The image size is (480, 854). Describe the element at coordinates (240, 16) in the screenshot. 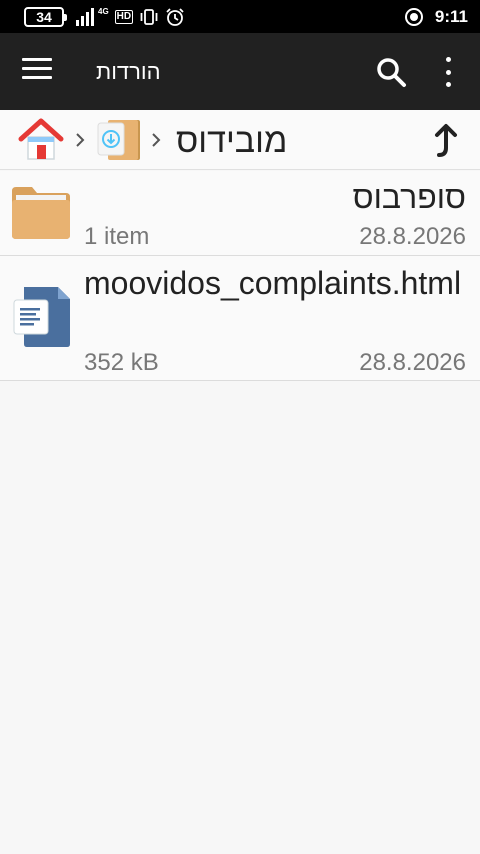

I see `status-bar: 34 4G HD 9:11` at that location.